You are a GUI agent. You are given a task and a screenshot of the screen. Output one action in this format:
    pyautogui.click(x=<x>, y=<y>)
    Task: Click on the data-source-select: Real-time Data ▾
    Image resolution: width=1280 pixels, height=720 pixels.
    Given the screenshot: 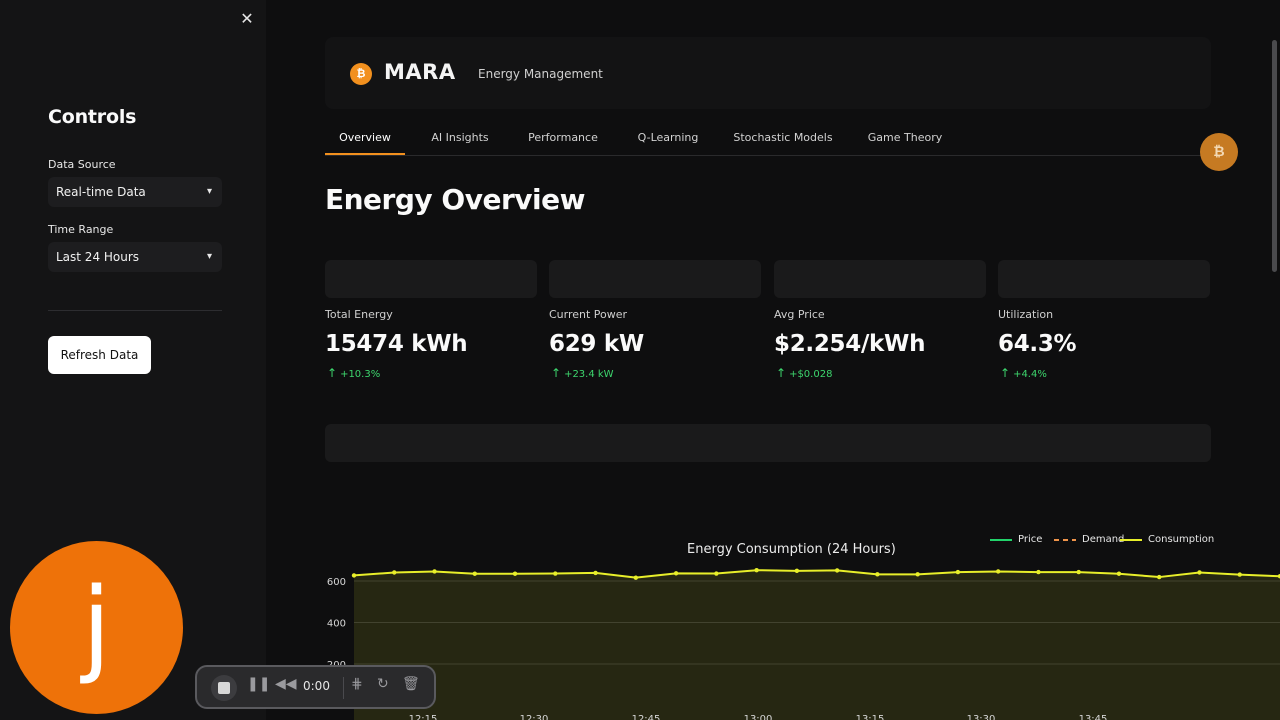 What is the action you would take?
    pyautogui.click(x=135, y=192)
    